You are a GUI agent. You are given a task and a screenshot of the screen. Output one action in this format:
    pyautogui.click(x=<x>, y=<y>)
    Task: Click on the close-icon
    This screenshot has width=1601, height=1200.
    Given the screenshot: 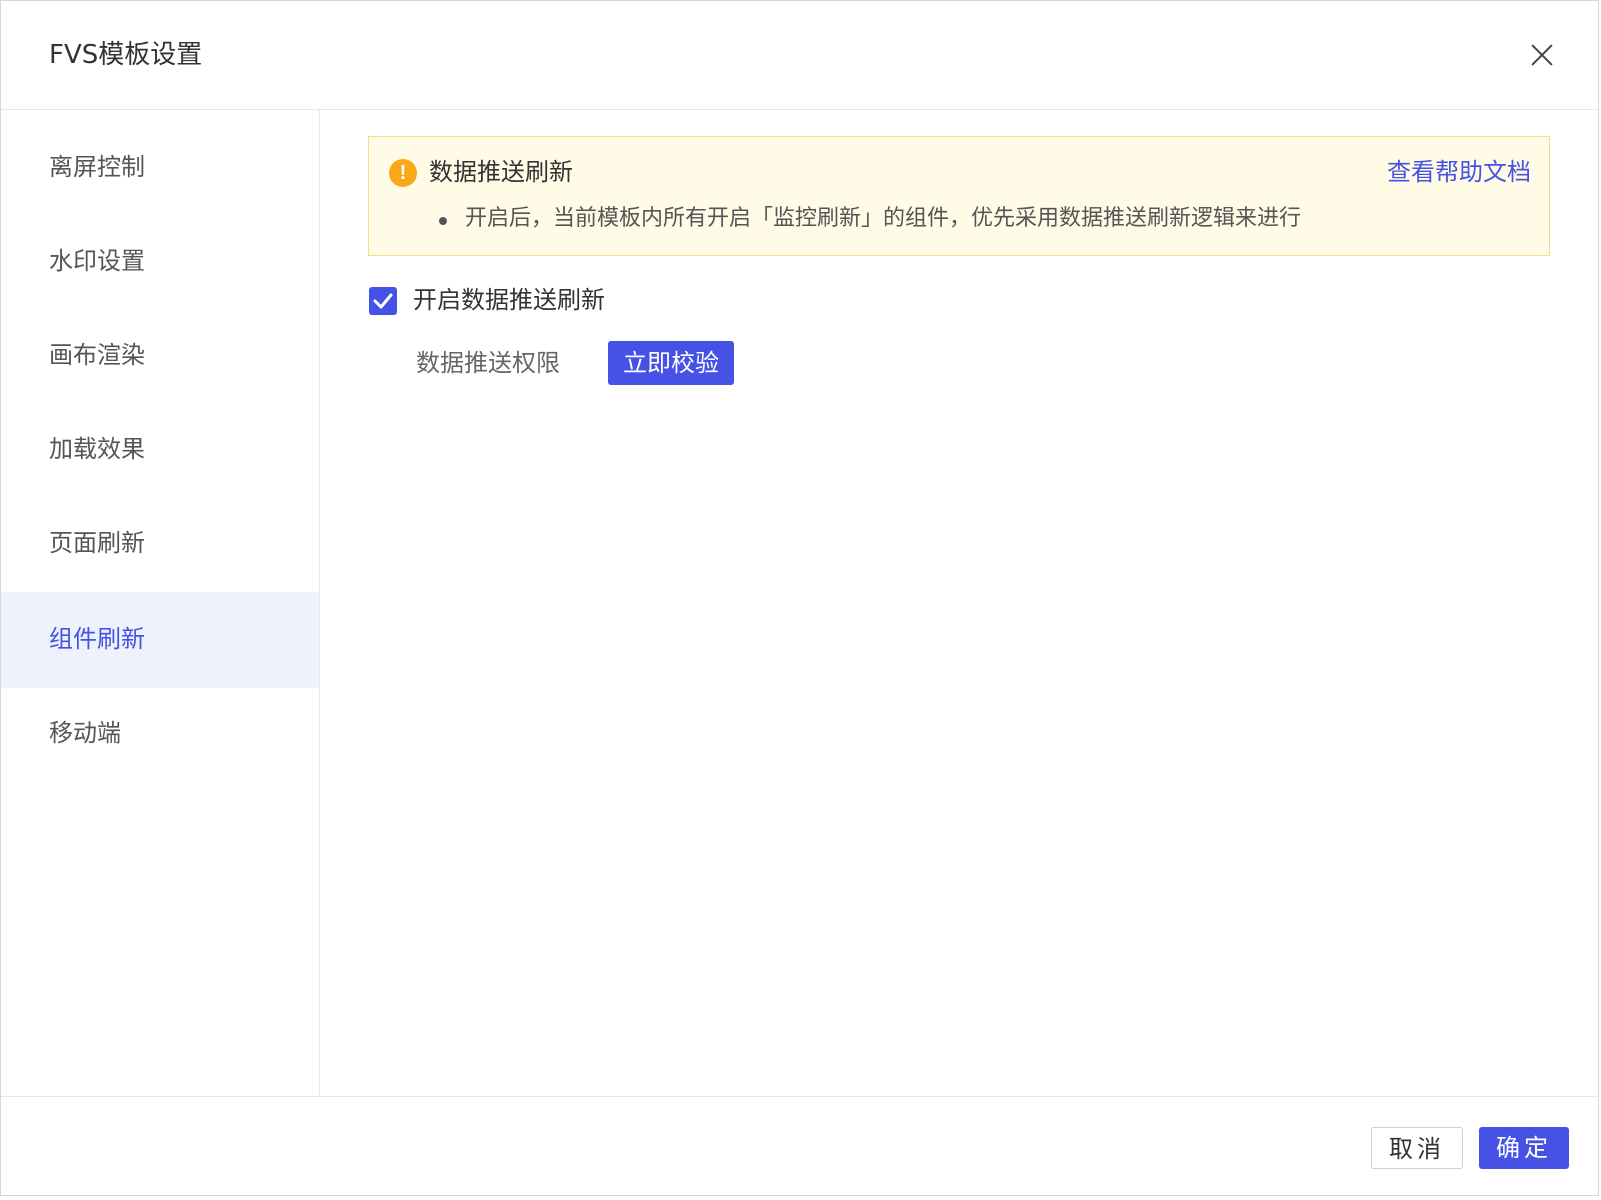 What is the action you would take?
    pyautogui.click(x=1542, y=55)
    